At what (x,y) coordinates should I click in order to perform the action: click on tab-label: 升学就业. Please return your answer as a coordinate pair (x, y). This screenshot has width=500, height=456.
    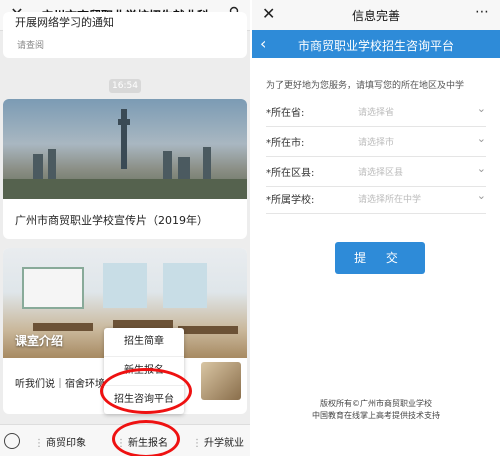
    Looking at the image, I should click on (224, 443).